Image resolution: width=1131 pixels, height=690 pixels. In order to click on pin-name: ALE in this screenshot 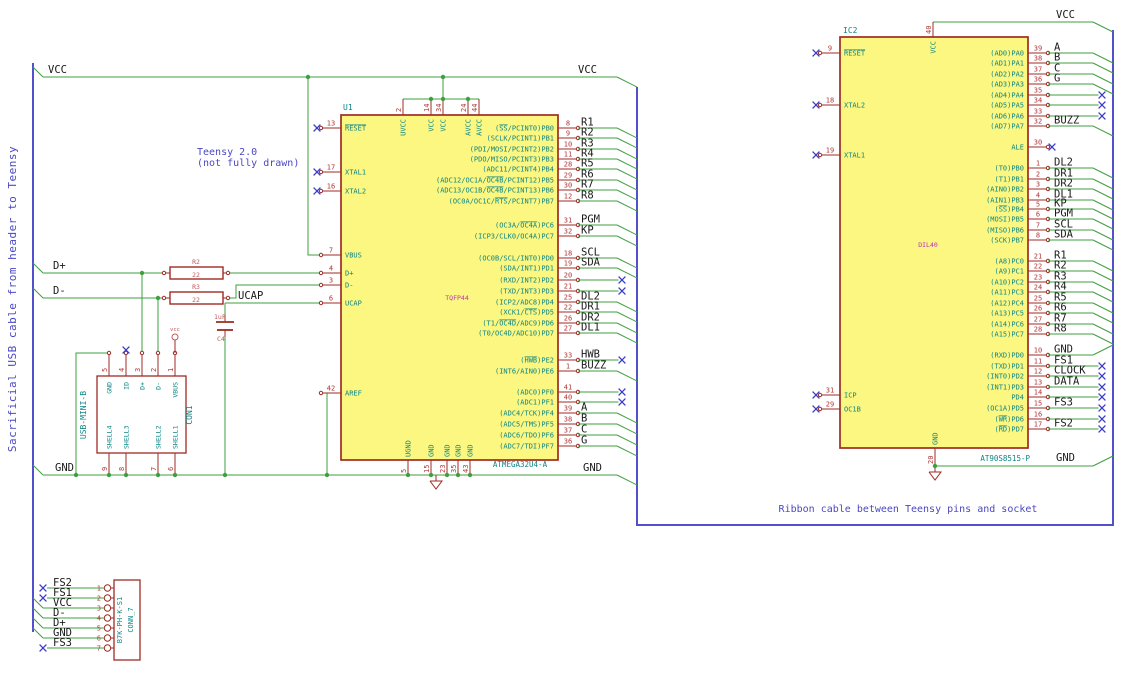, I will do `click(1017, 148)`.